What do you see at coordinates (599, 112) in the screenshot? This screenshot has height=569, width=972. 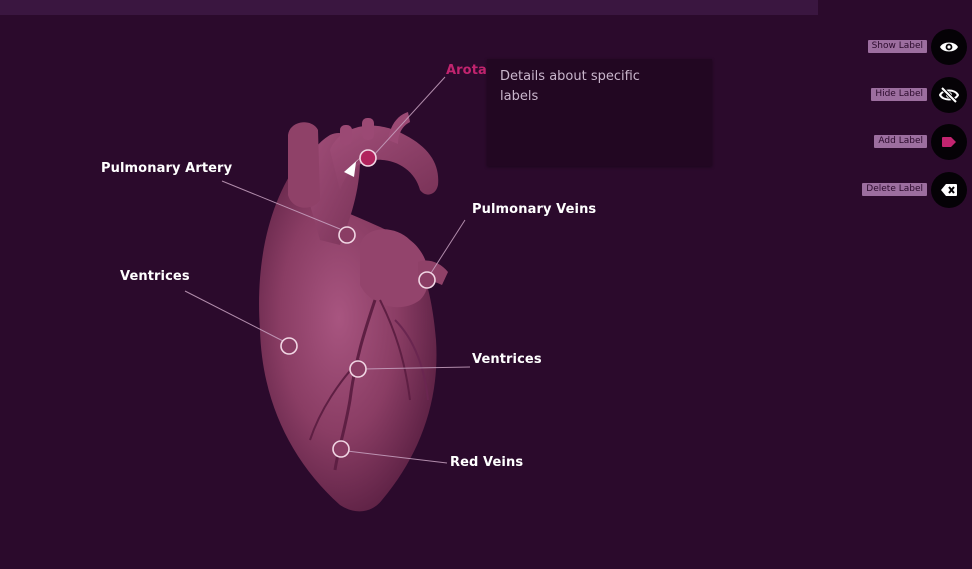 I see `label-details-panel: Details about specific labels` at bounding box center [599, 112].